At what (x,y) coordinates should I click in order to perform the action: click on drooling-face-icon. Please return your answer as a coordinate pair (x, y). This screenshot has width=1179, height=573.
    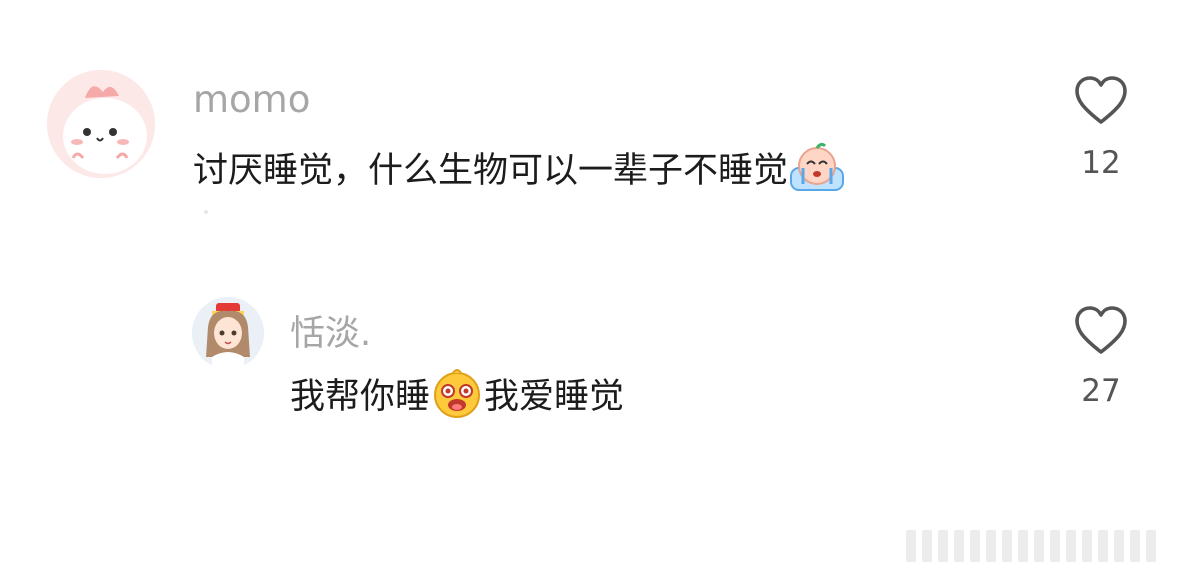
    Looking at the image, I should click on (457, 393).